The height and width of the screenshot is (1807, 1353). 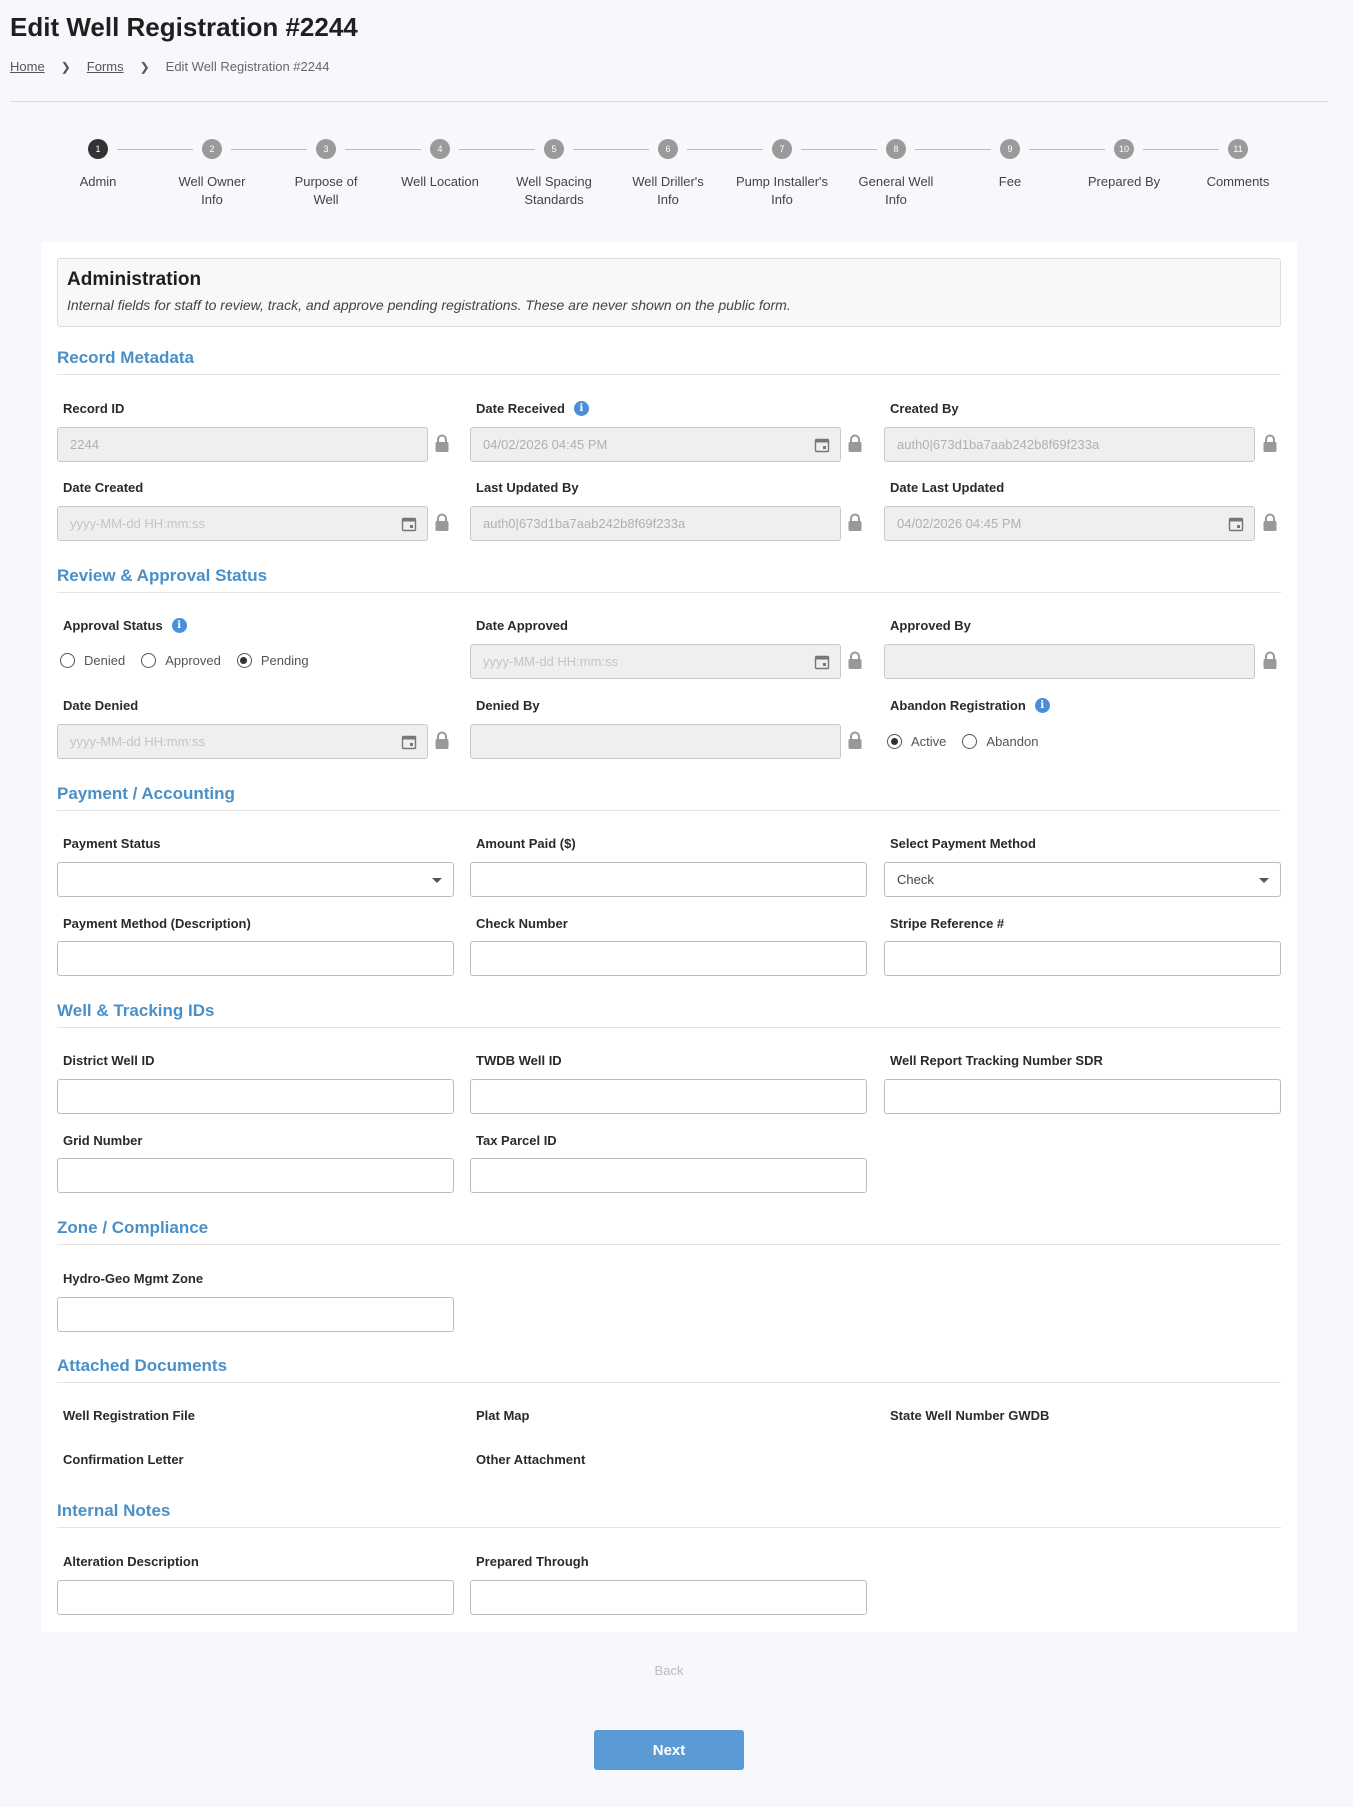 What do you see at coordinates (1264, 880) in the screenshot?
I see `caret-down-icon` at bounding box center [1264, 880].